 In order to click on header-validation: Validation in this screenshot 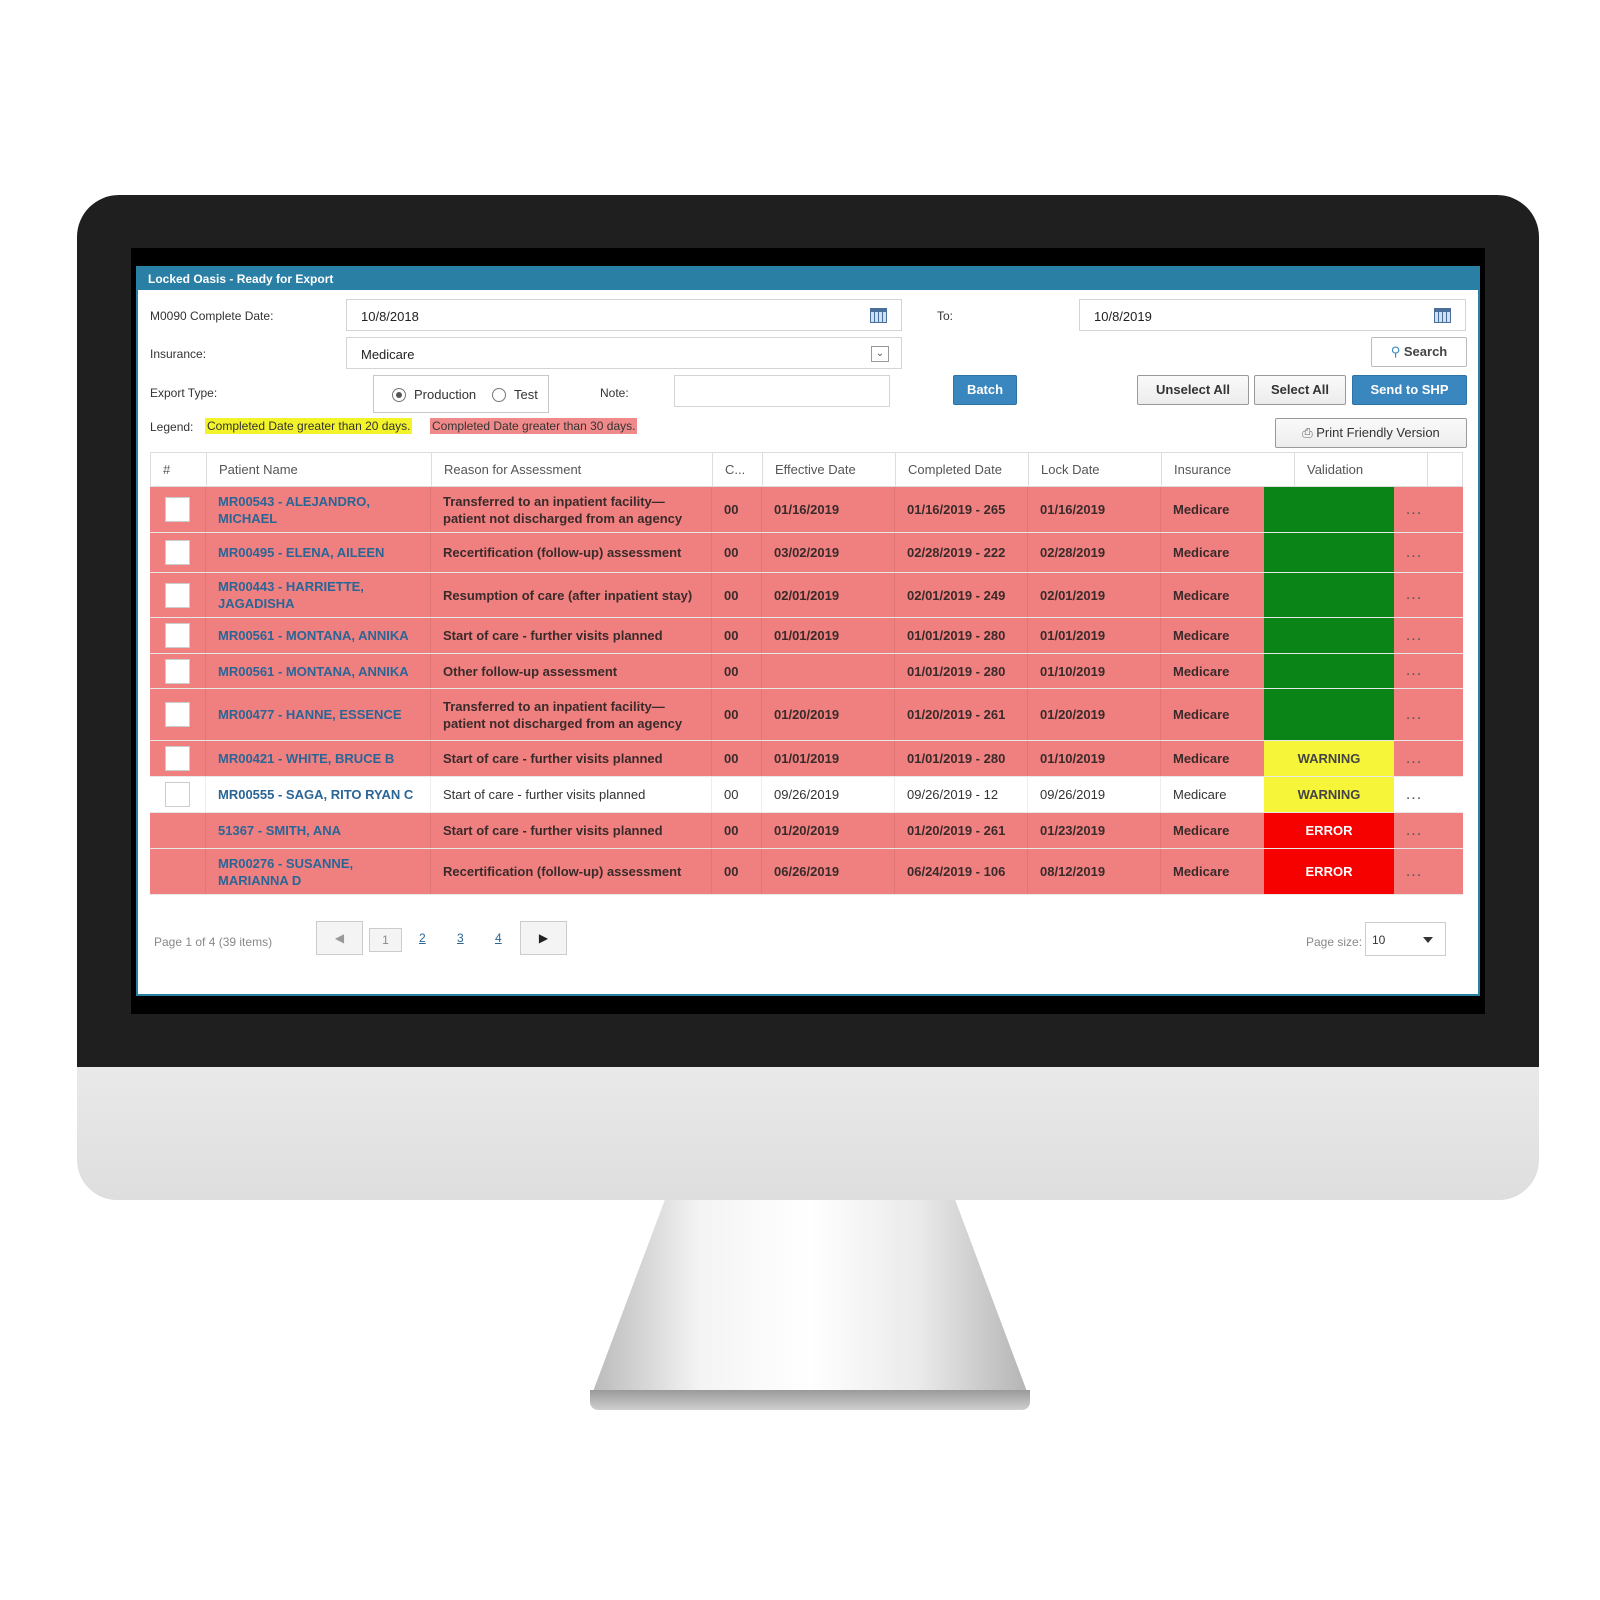, I will do `click(1360, 470)`.